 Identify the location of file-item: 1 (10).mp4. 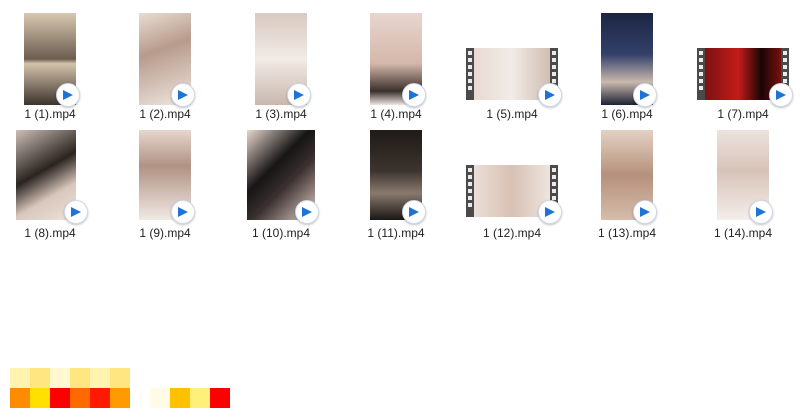
(281, 185).